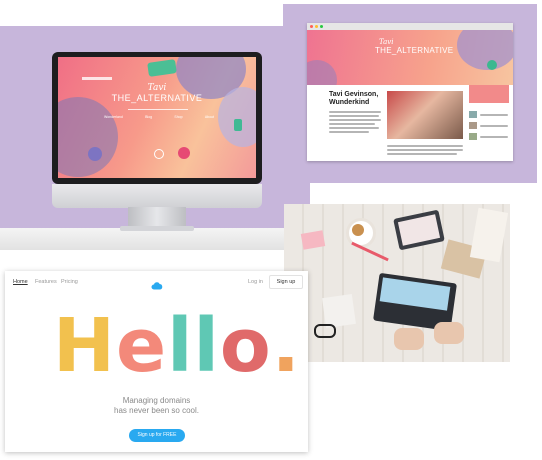 This screenshot has height=460, width=542. I want to click on tagline-line: Managing domains, so click(156, 400).